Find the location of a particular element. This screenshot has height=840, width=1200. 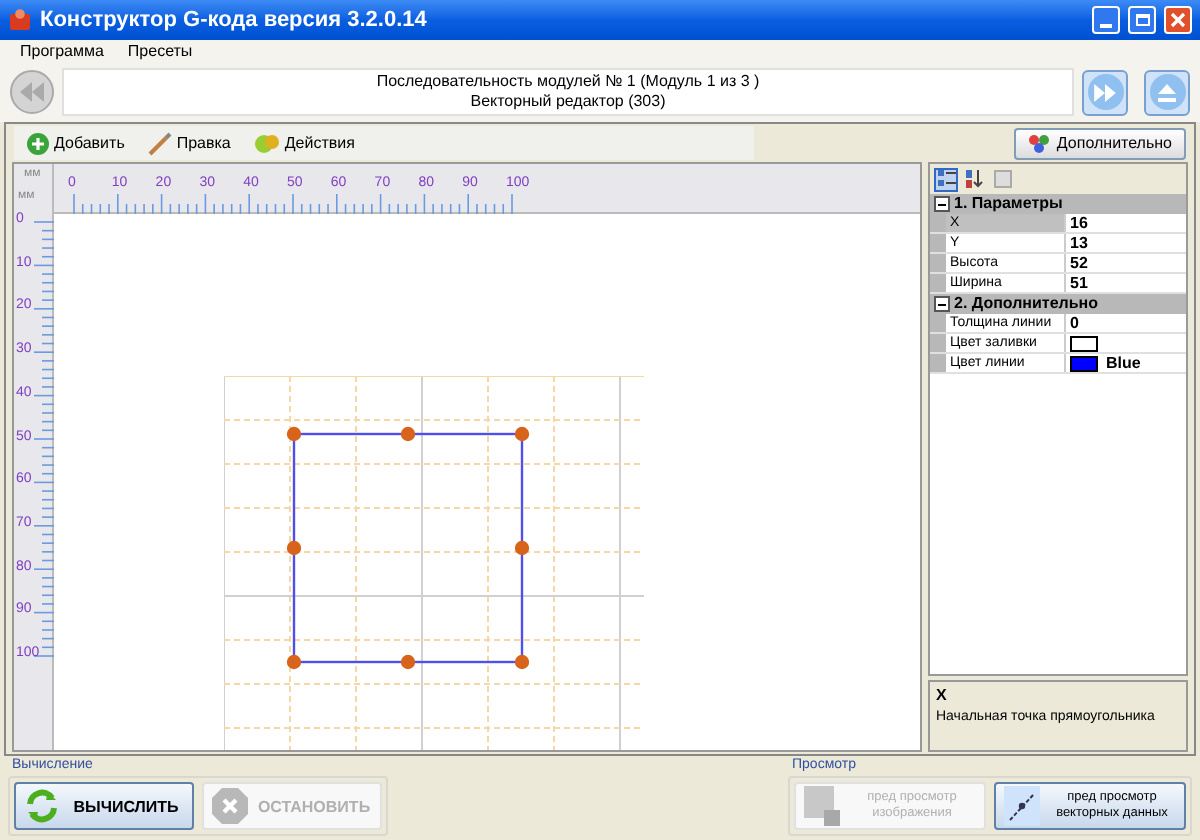

alphabetical-sort-button is located at coordinates (974, 179).